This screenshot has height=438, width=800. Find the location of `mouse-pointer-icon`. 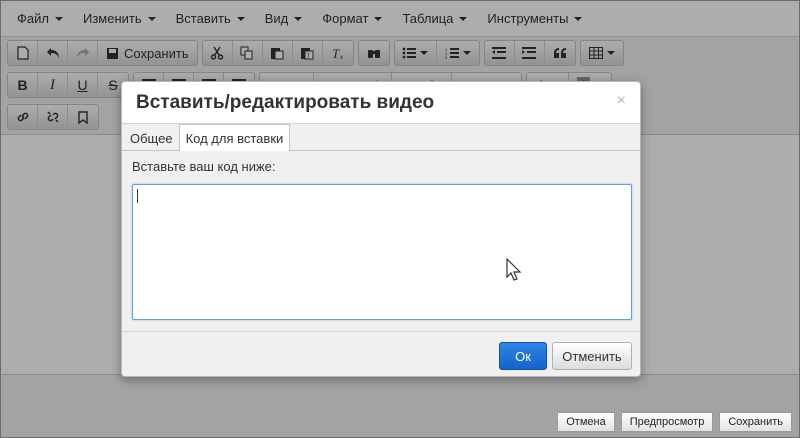

mouse-pointer-icon is located at coordinates (514, 269).